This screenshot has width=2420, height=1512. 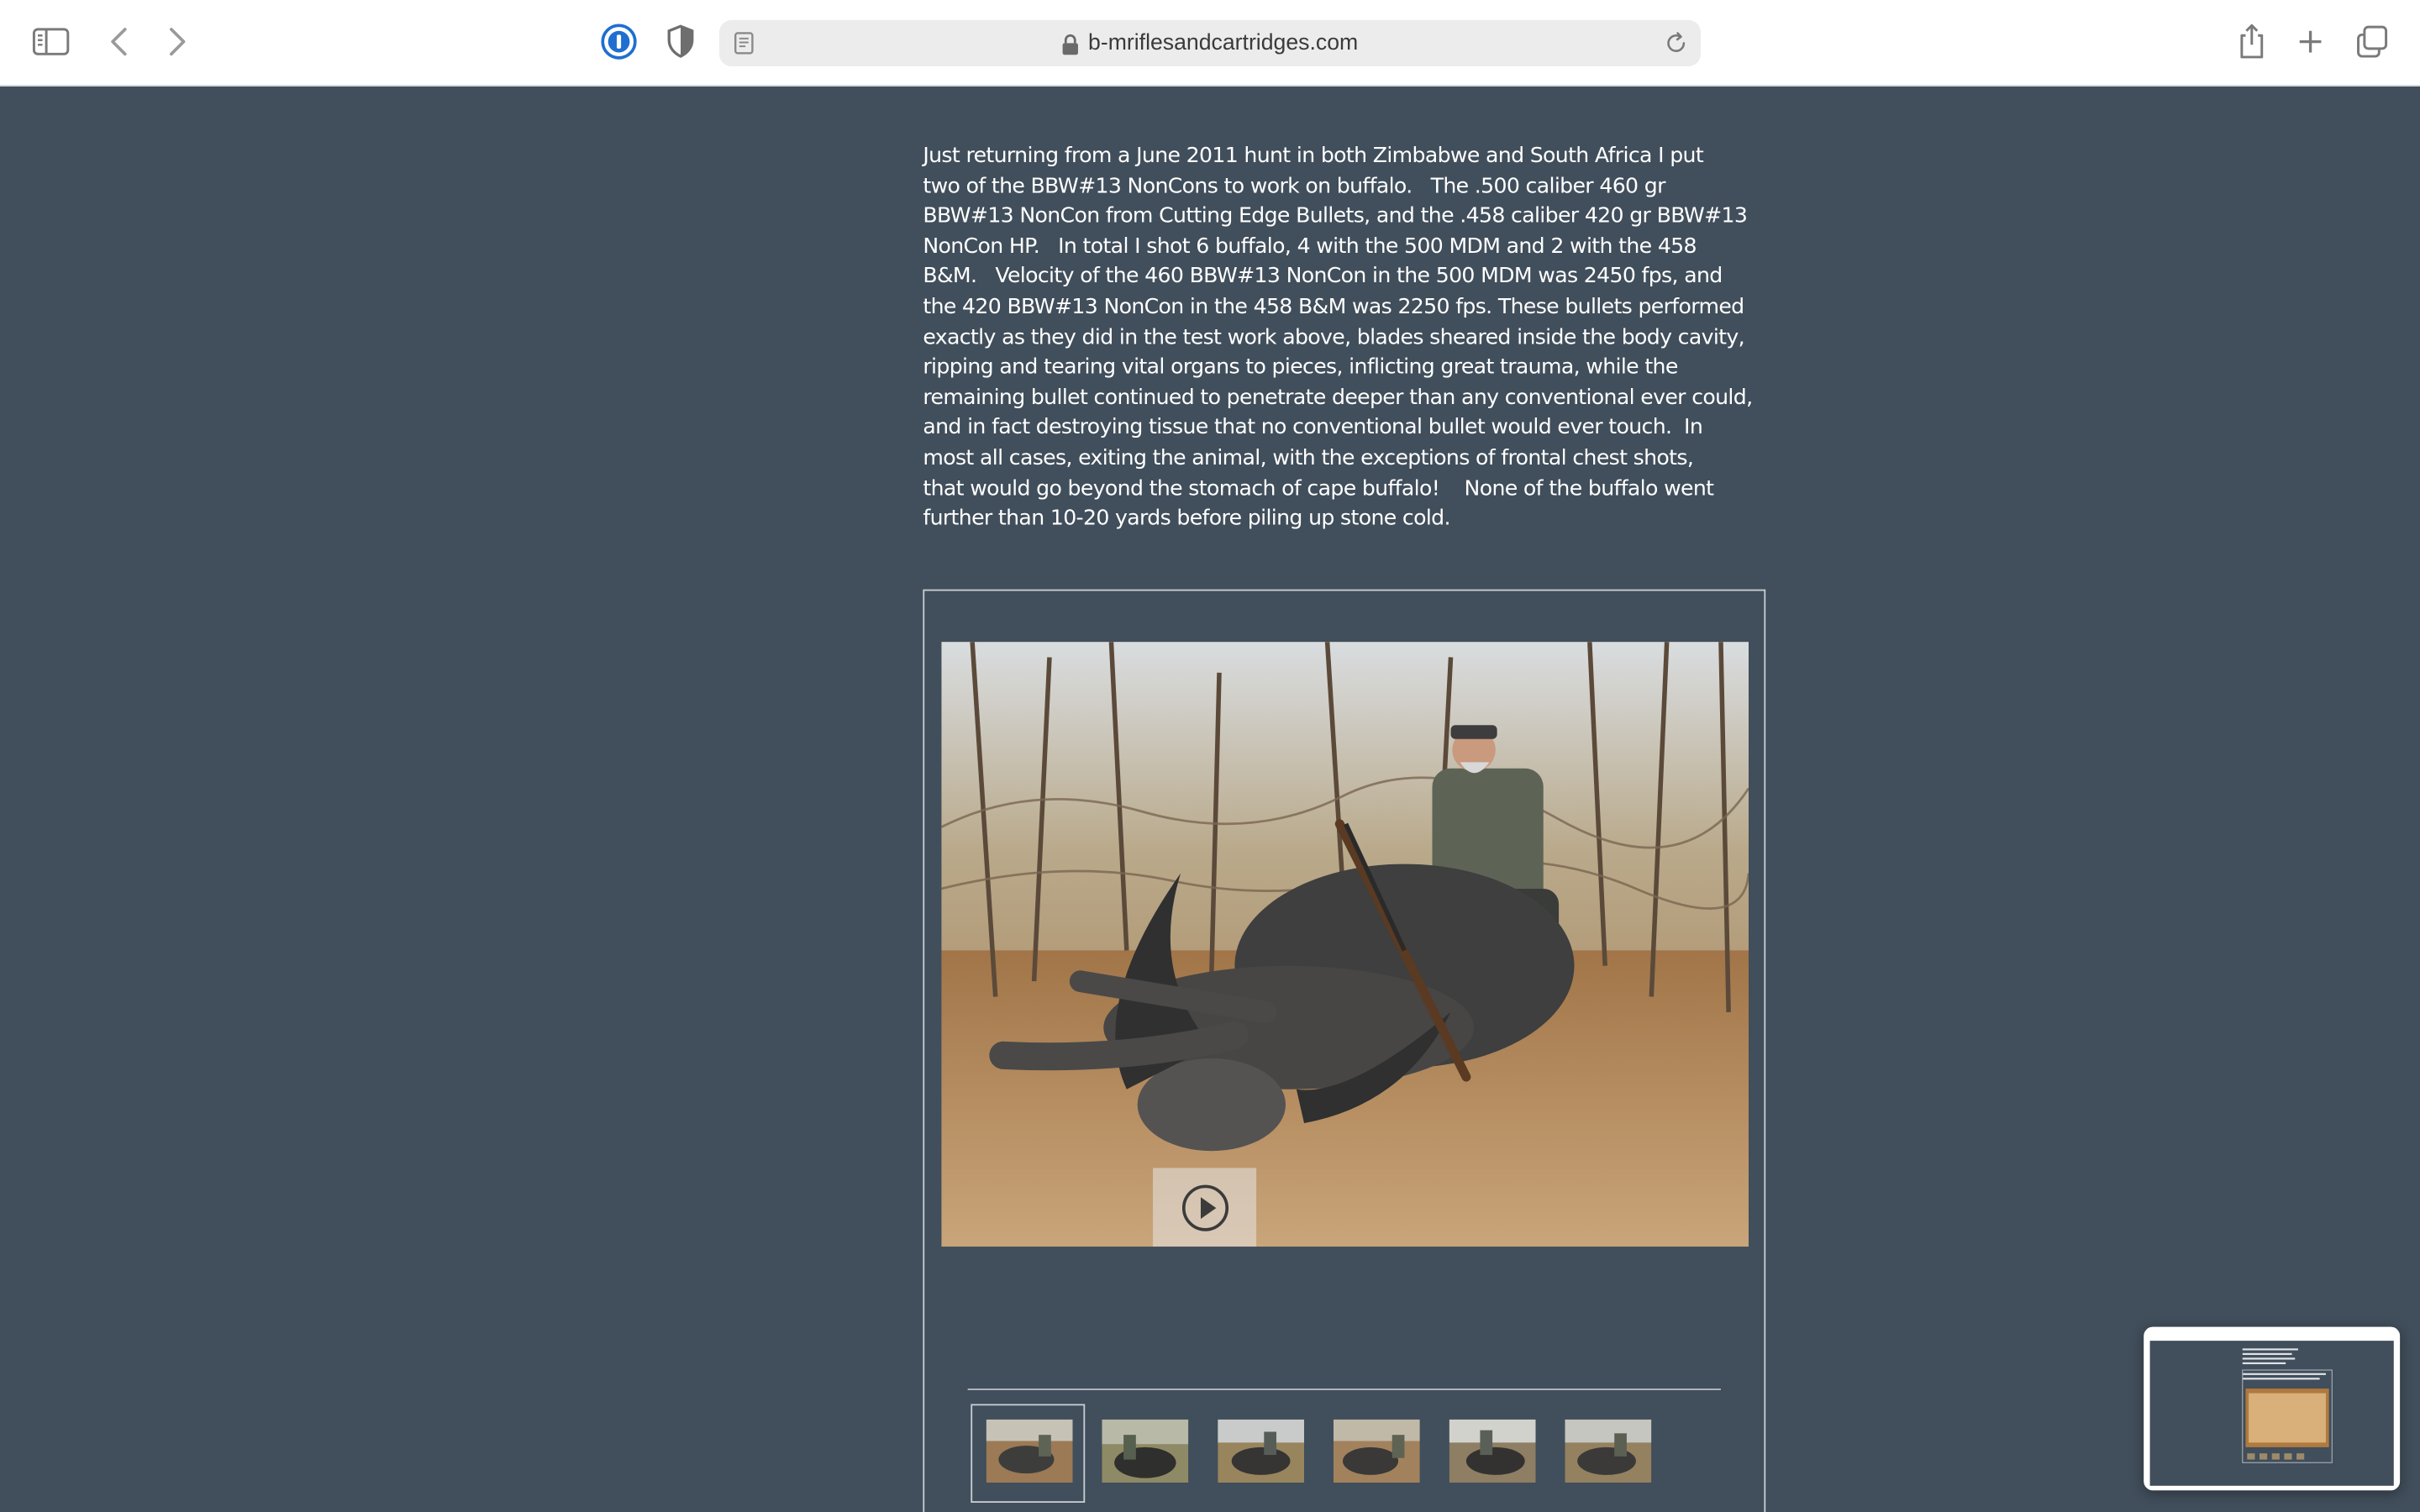 I want to click on play-icon, so click(x=1204, y=1207).